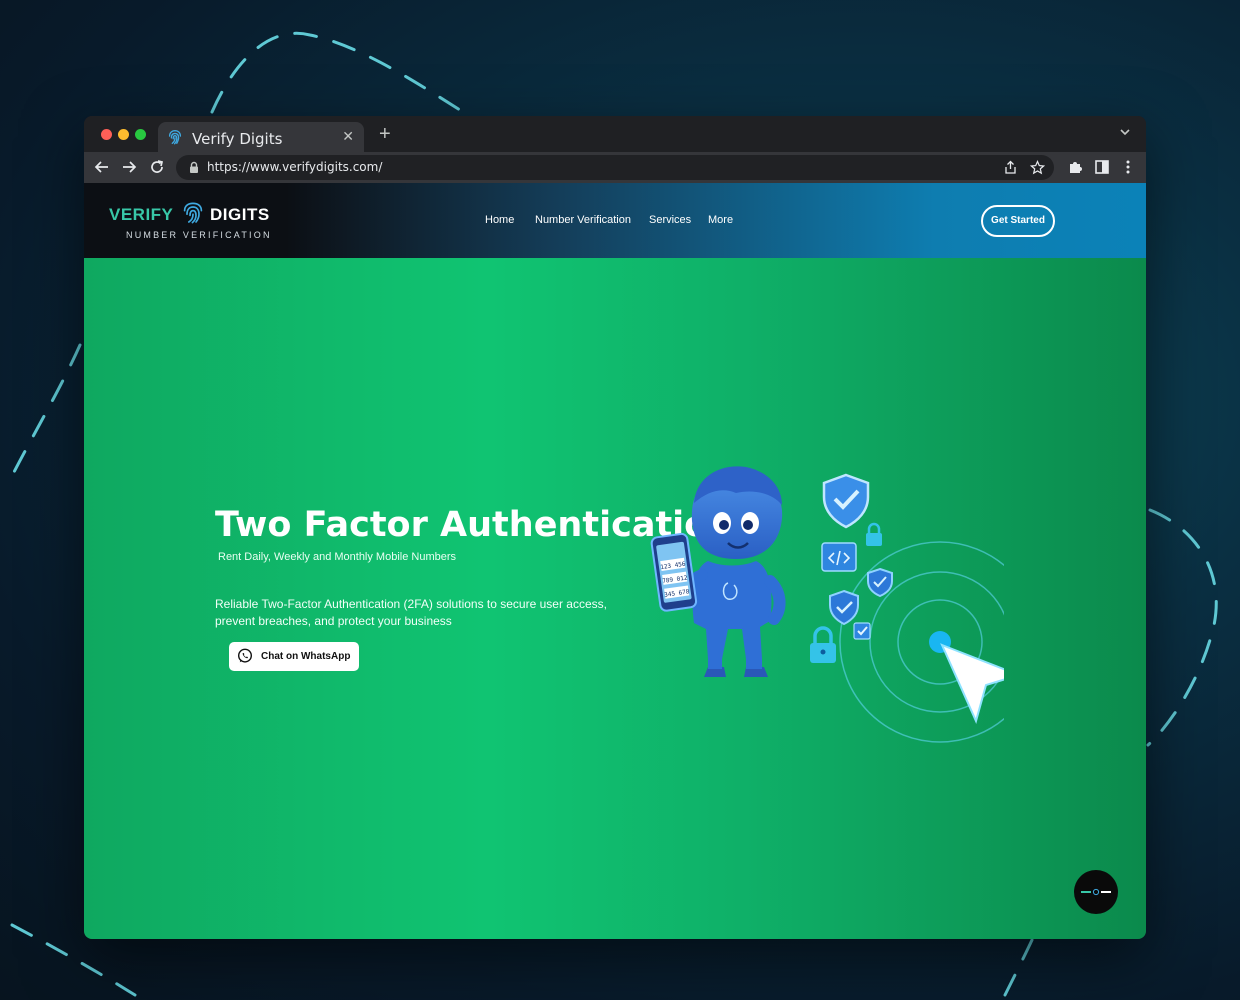 This screenshot has height=1000, width=1240. What do you see at coordinates (1010, 167) in the screenshot?
I see `share-icon` at bounding box center [1010, 167].